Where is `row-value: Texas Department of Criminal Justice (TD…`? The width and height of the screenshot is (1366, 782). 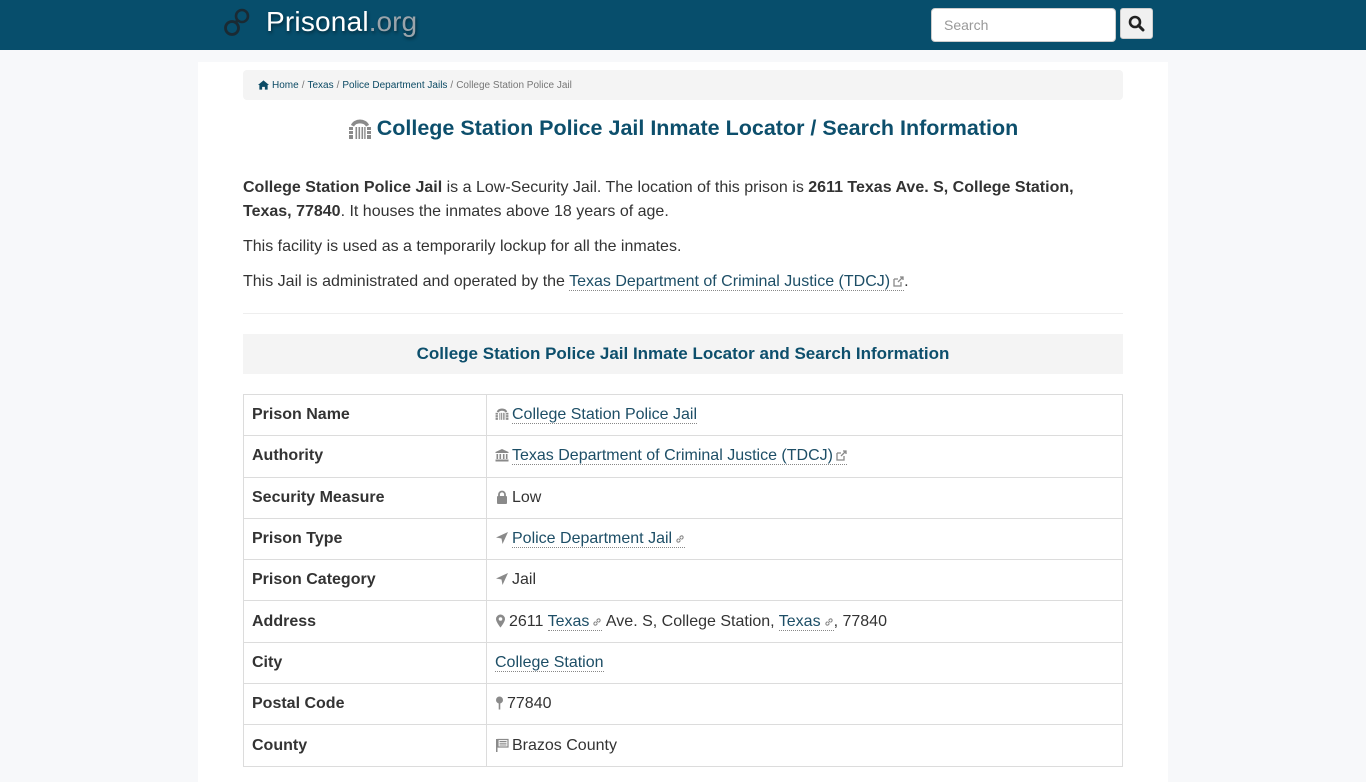 row-value: Texas Department of Criminal Justice (TD… is located at coordinates (804, 456).